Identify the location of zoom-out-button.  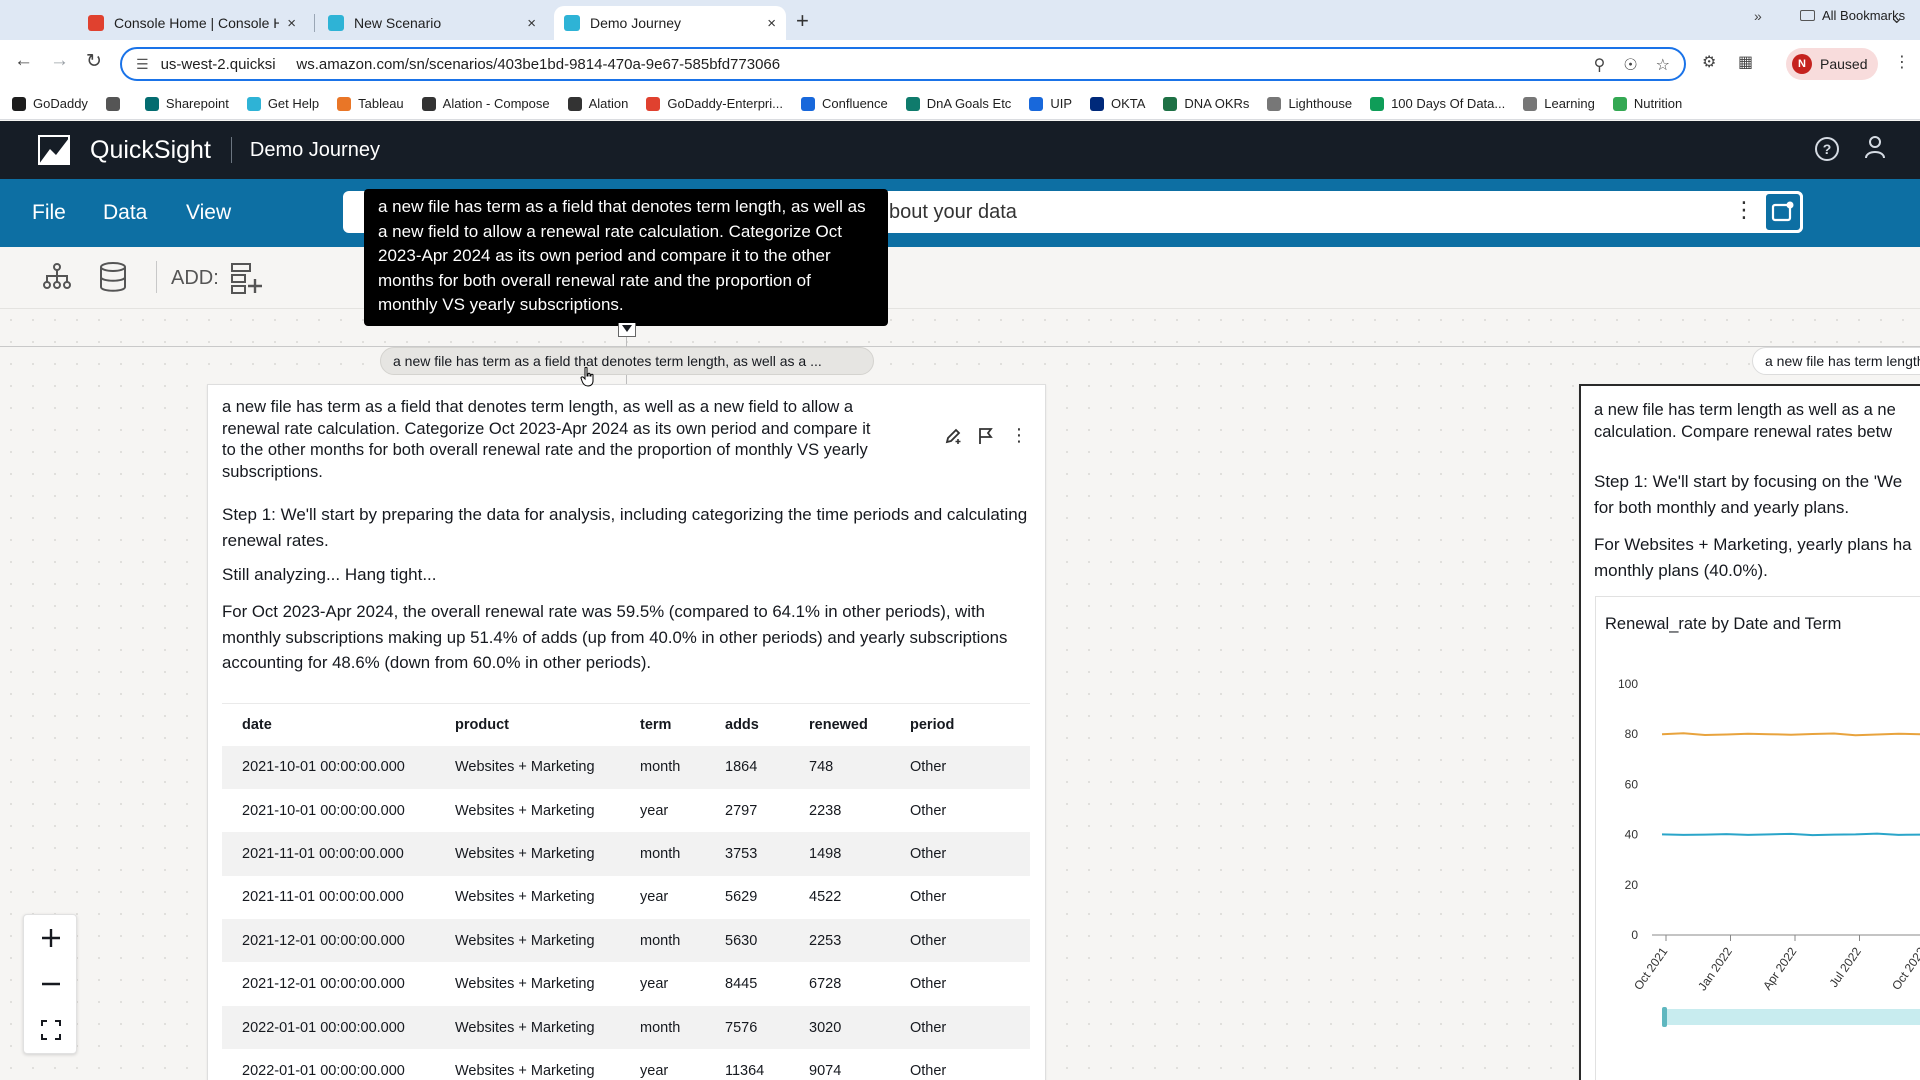
(51, 984).